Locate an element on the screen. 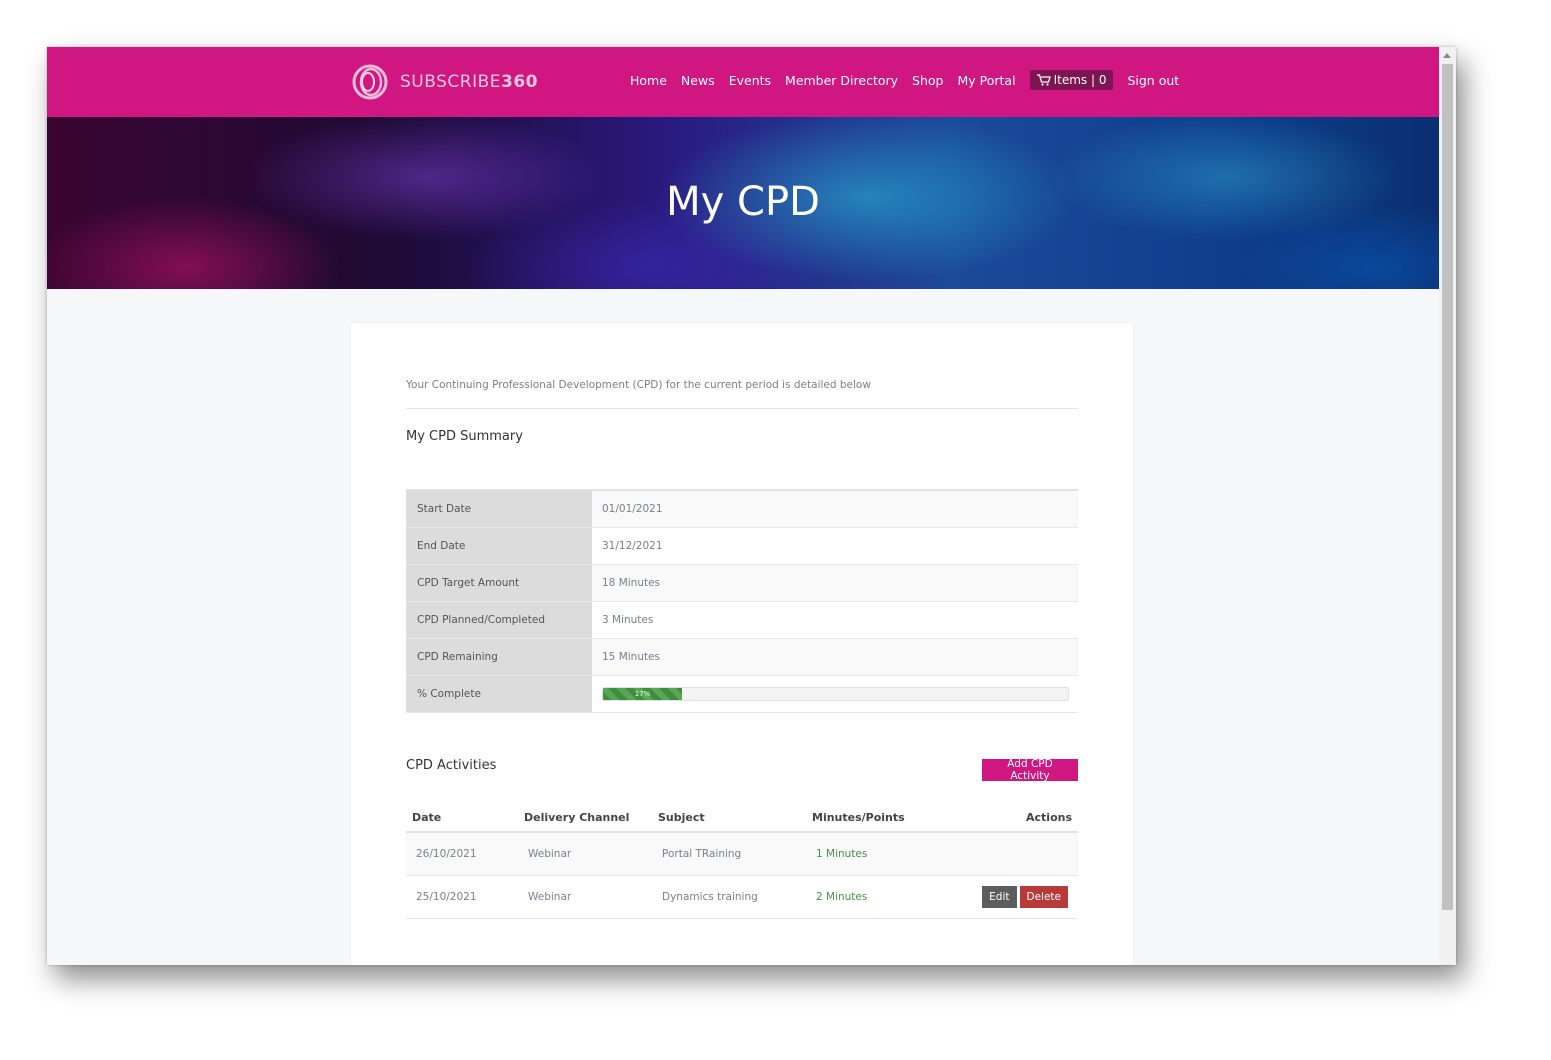 This screenshot has height=1060, width=1551. summary-value: 31/12/2021 is located at coordinates (632, 546).